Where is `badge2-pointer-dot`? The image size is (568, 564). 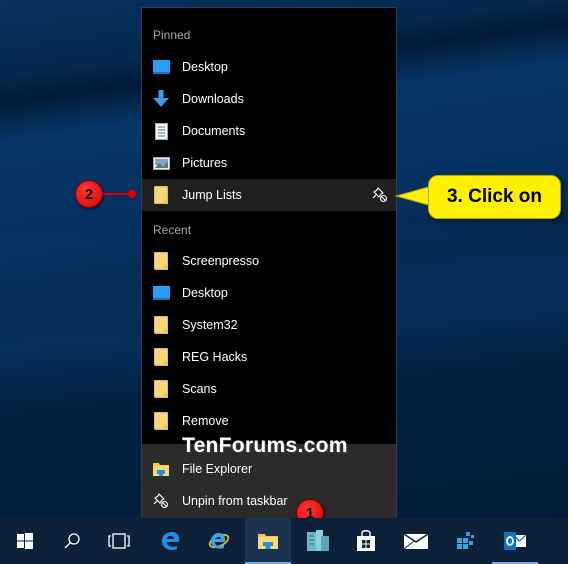 badge2-pointer-dot is located at coordinates (132, 194).